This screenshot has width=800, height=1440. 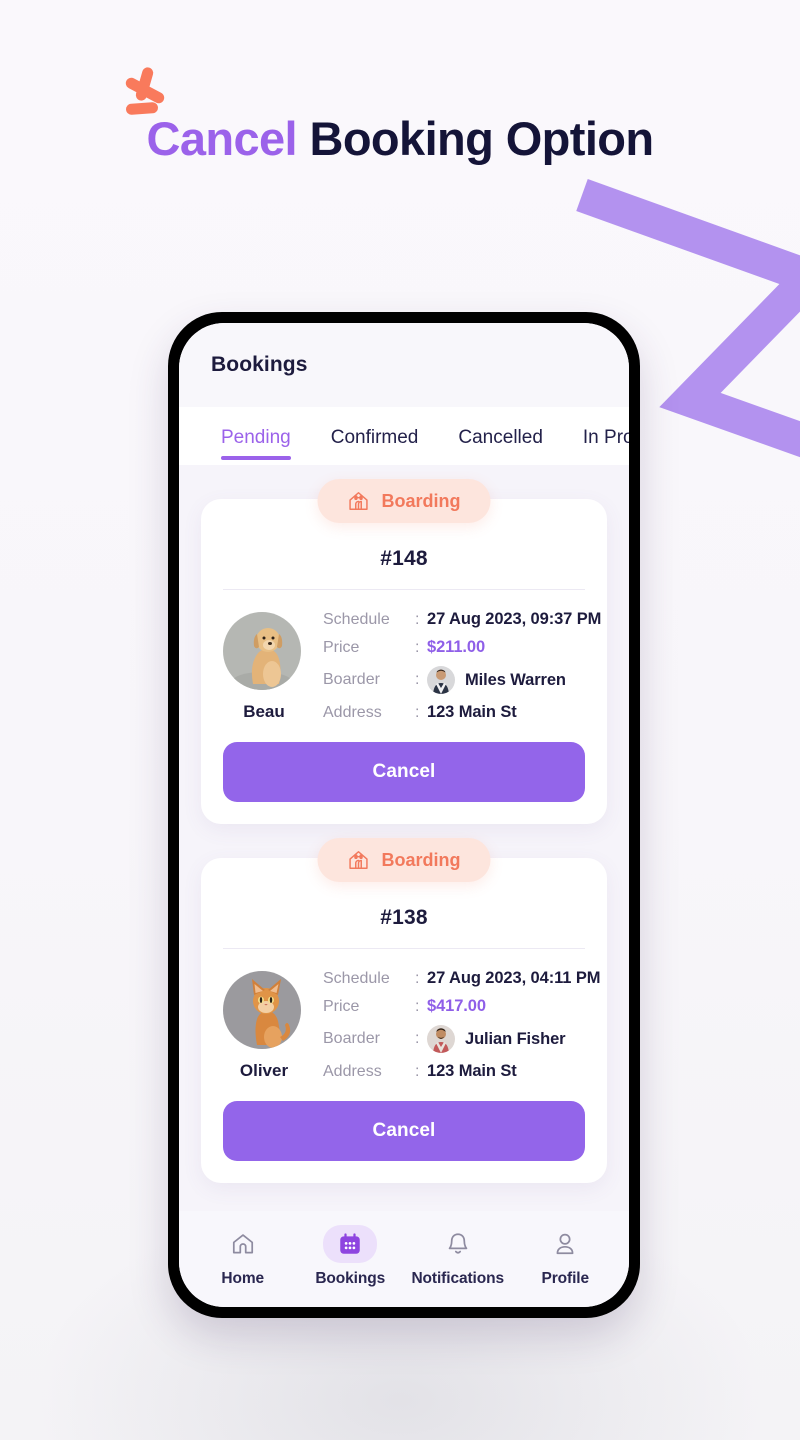 I want to click on nav-label-bookings: Bookings, so click(x=350, y=1278).